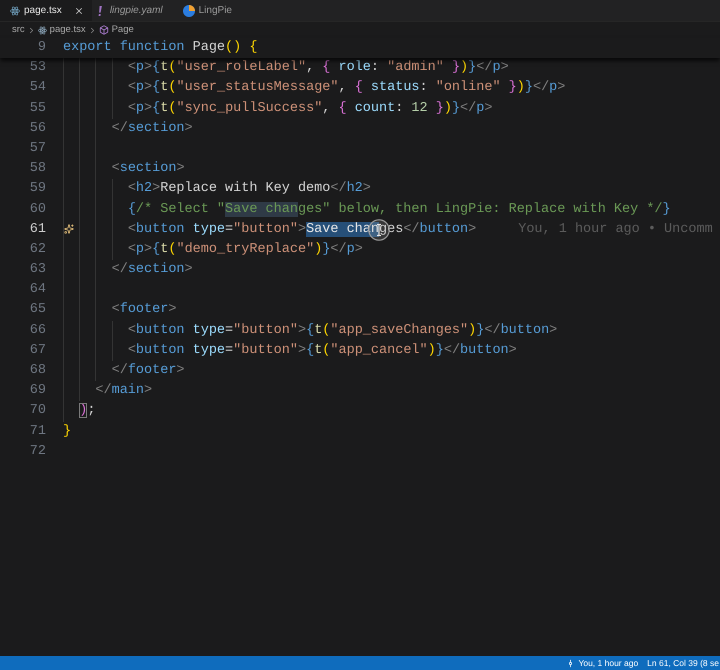  I want to click on code-line: );, so click(87, 411).